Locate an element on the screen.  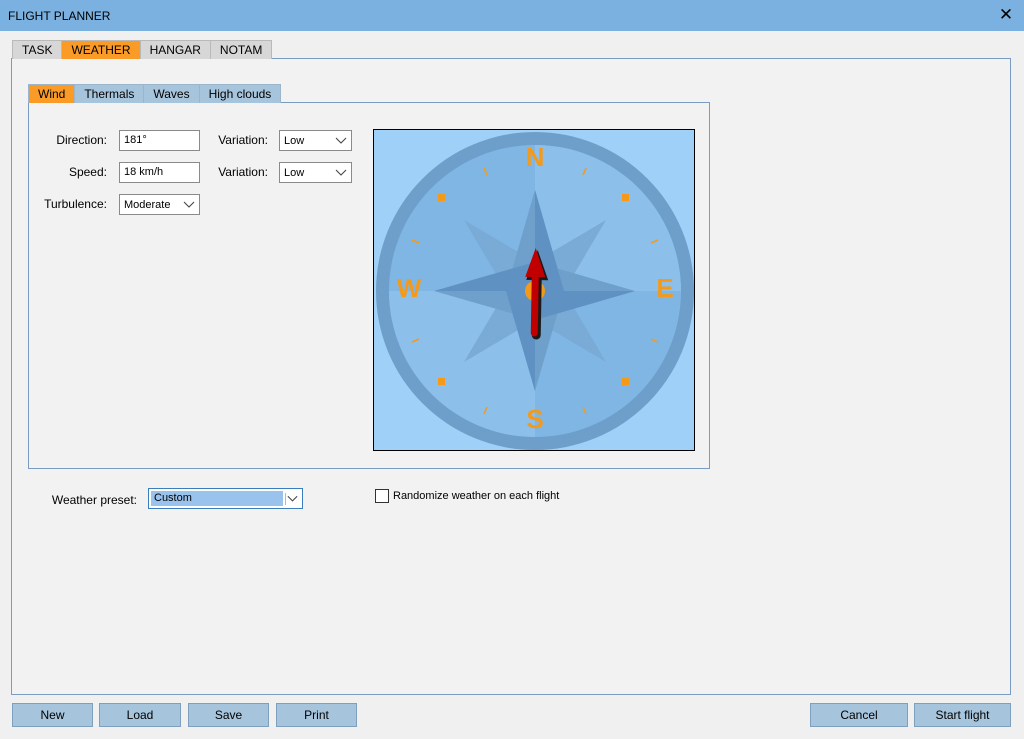
speed-variation-value: Low is located at coordinates (294, 173).